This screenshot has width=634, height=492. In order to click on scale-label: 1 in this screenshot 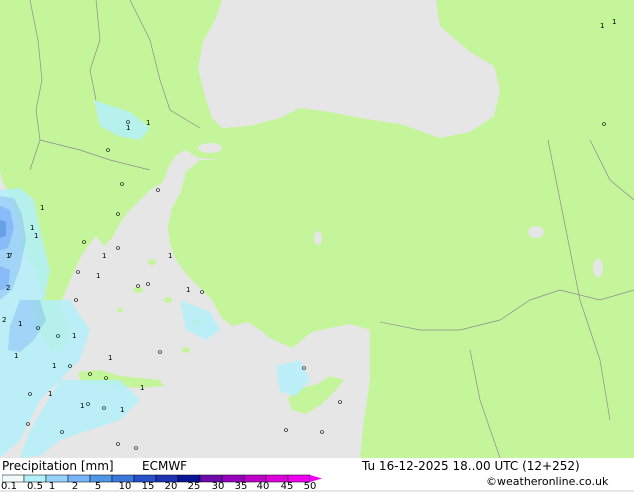, I will do `click(52, 486)`.